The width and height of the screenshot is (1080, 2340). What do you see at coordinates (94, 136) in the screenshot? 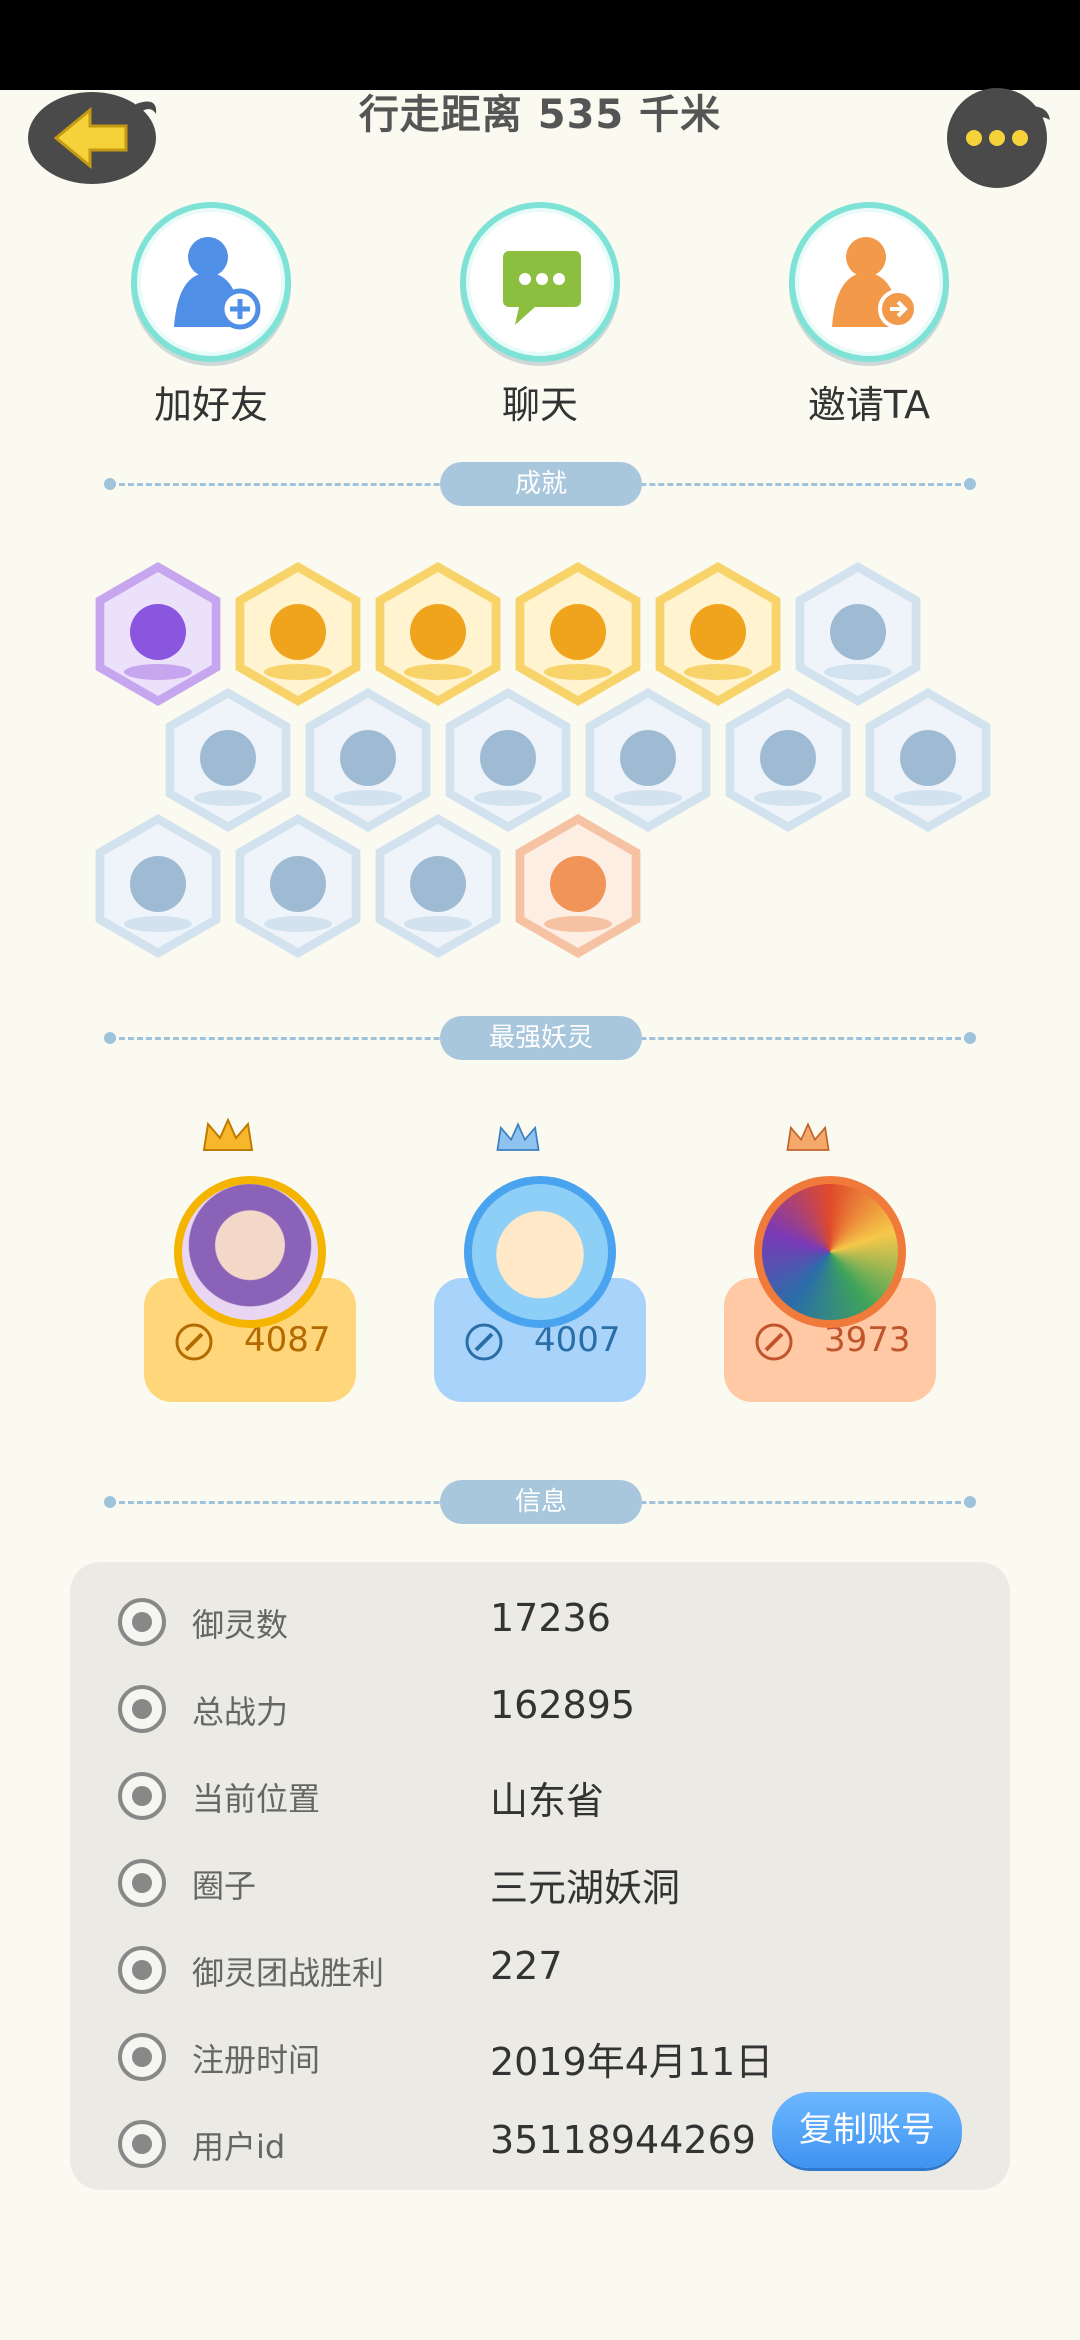
I see `back-button` at bounding box center [94, 136].